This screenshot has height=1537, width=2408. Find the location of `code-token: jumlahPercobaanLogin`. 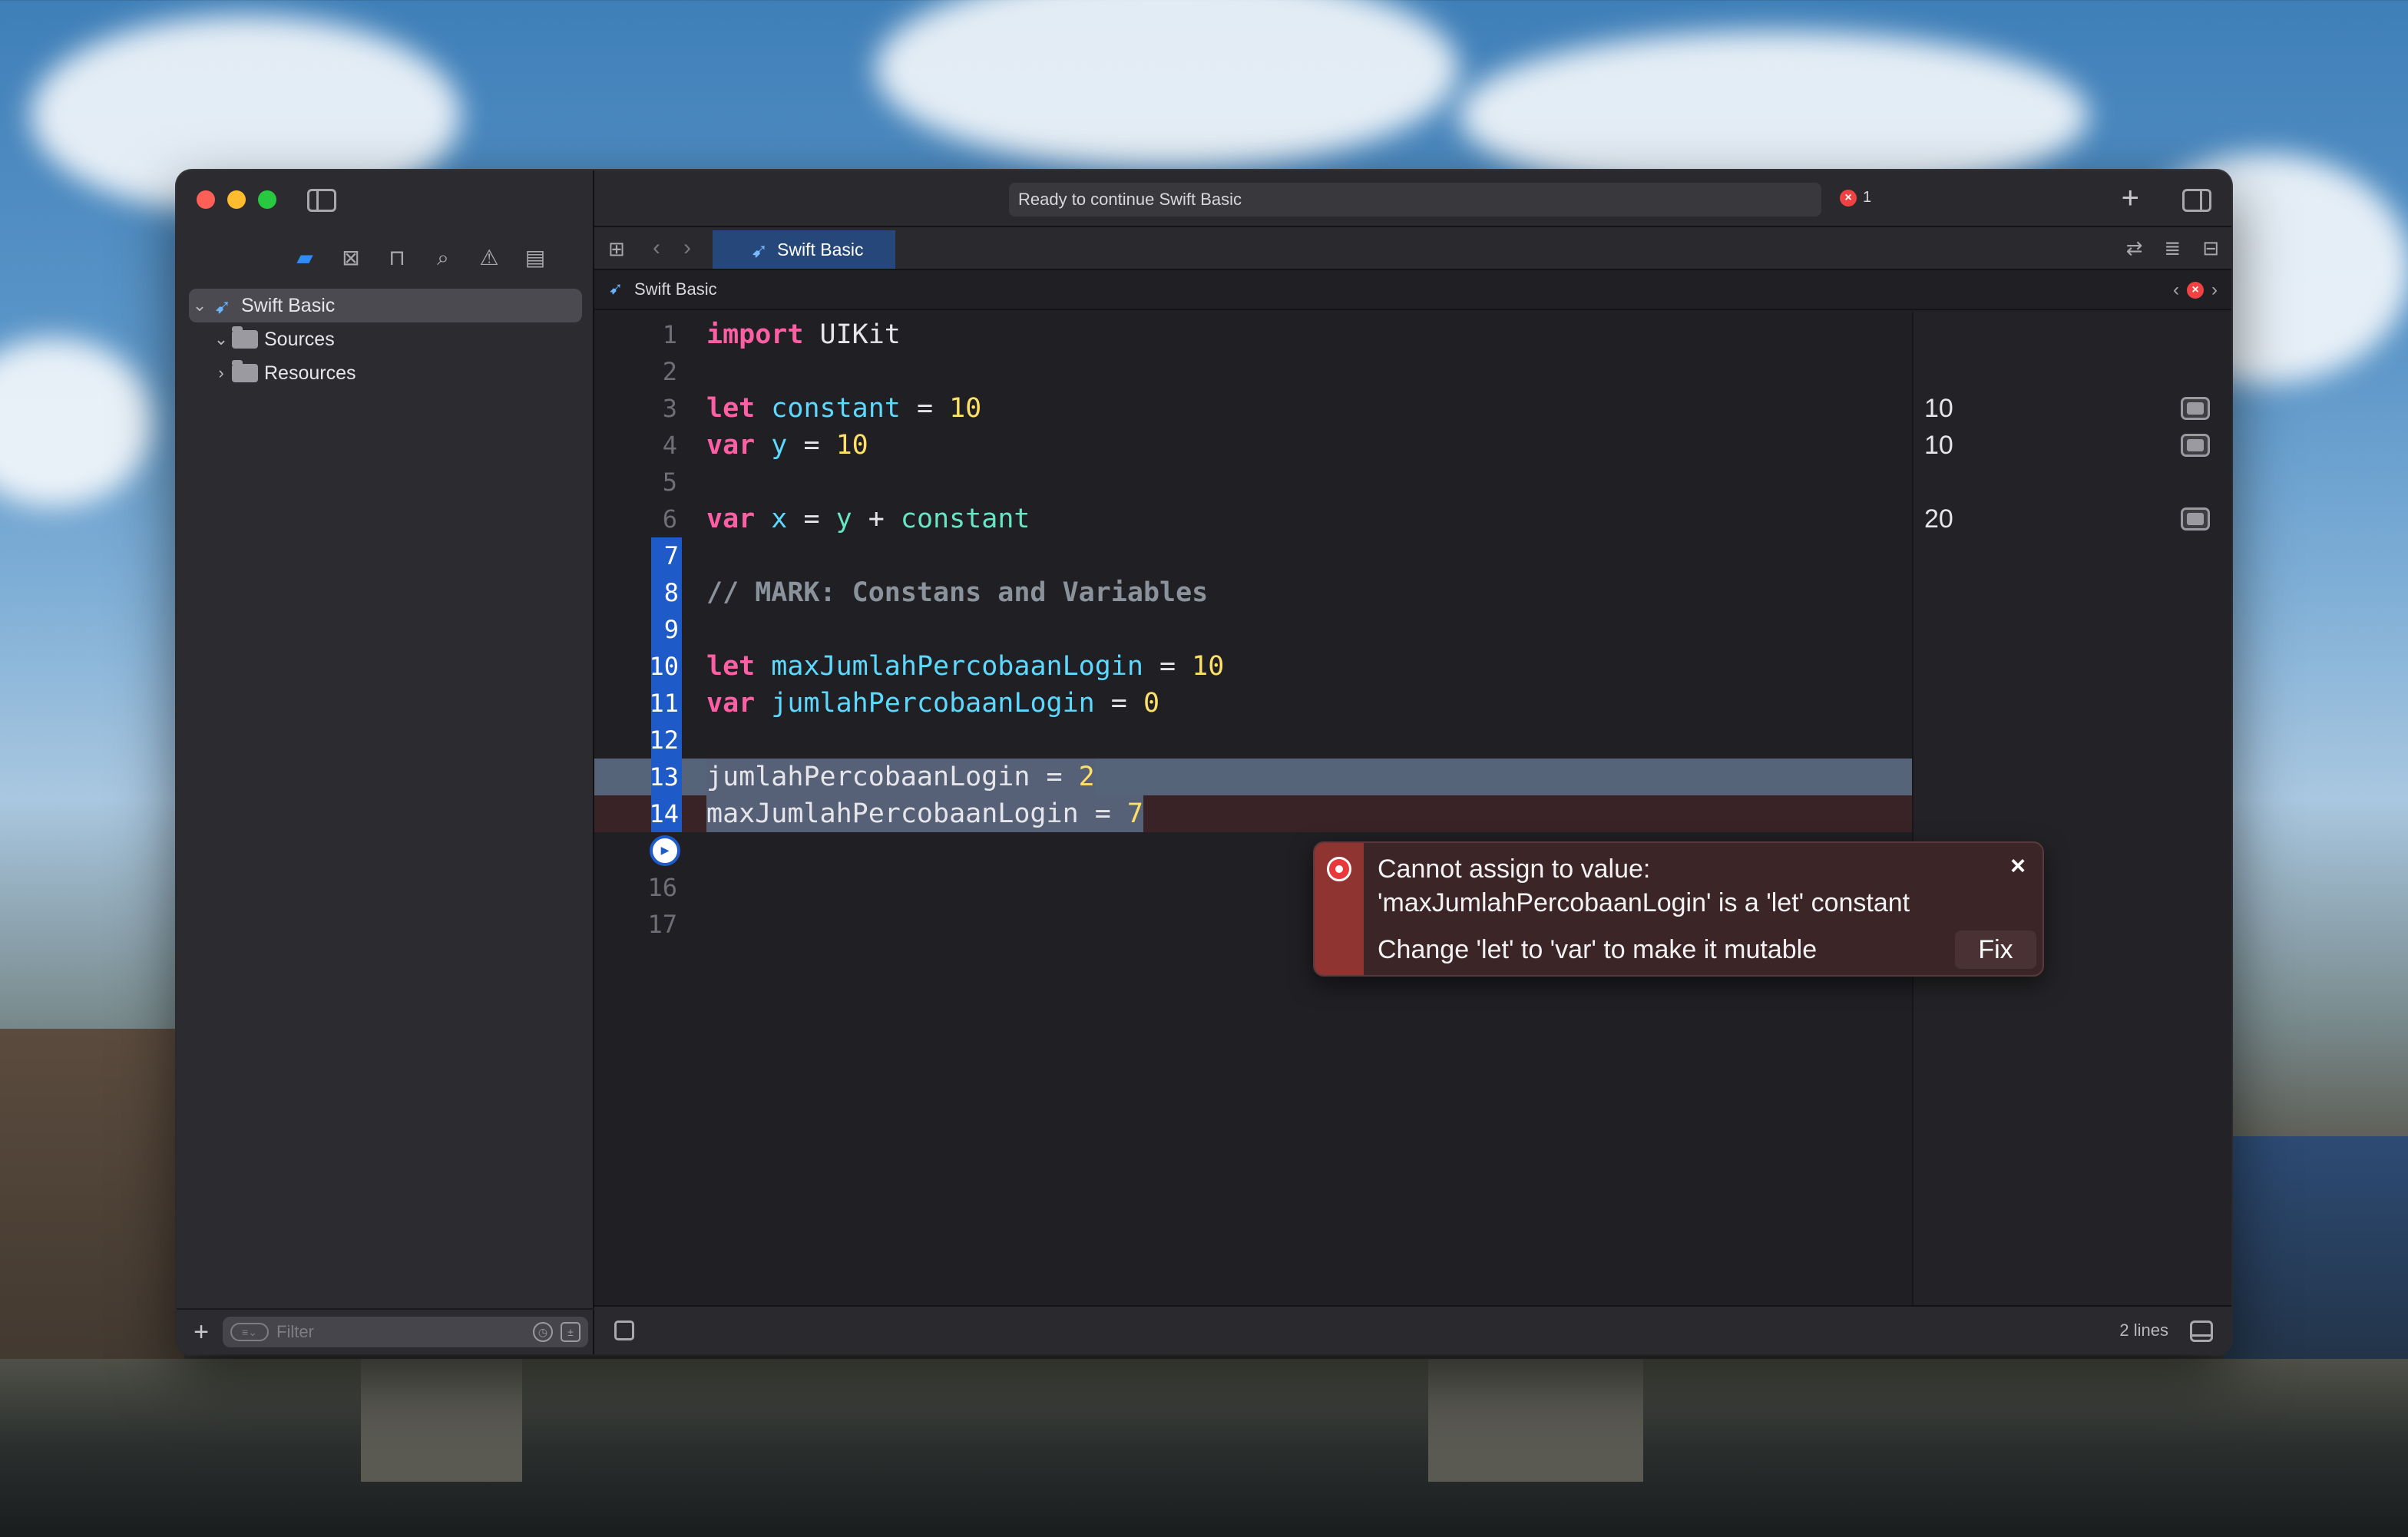

code-token: jumlahPercobaanLogin is located at coordinates (868, 777).